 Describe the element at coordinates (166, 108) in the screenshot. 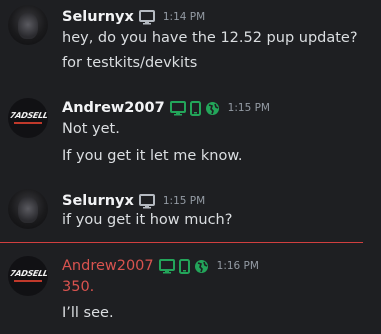

I see `message-header: Andrew2007 1:15 PM` at that location.